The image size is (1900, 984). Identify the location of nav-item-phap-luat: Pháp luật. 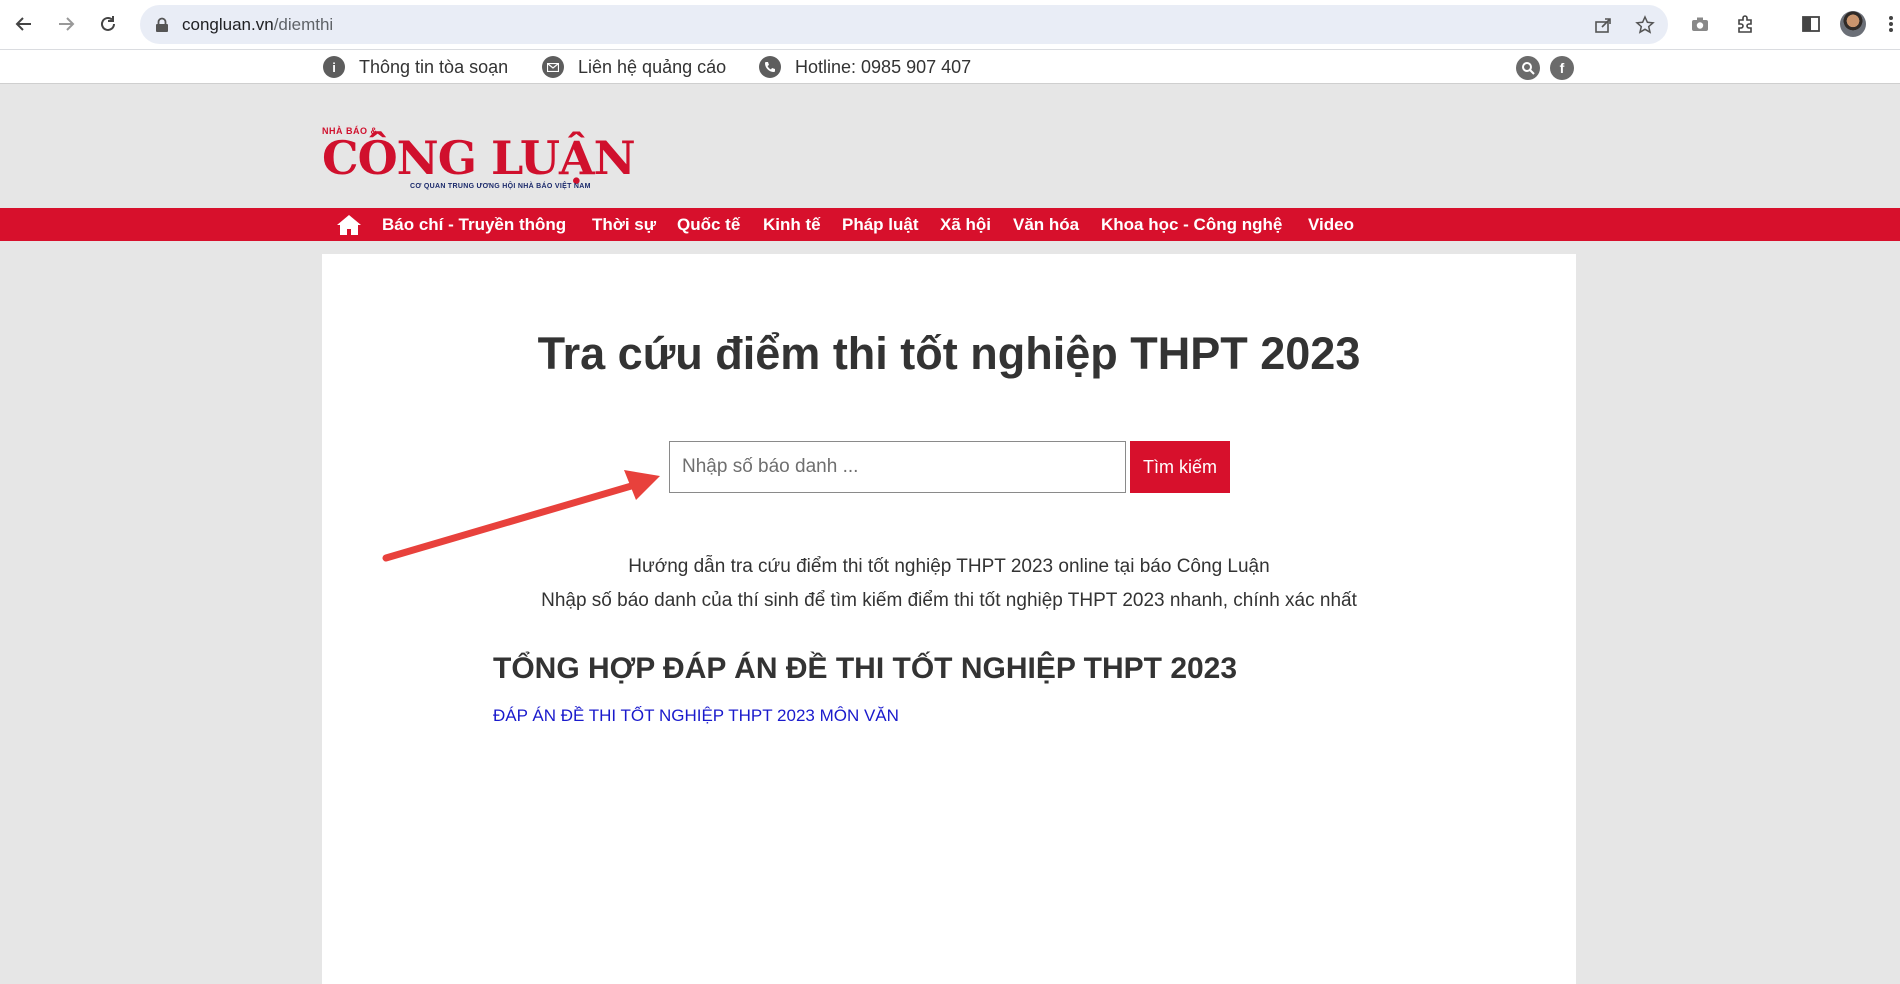
(880, 225).